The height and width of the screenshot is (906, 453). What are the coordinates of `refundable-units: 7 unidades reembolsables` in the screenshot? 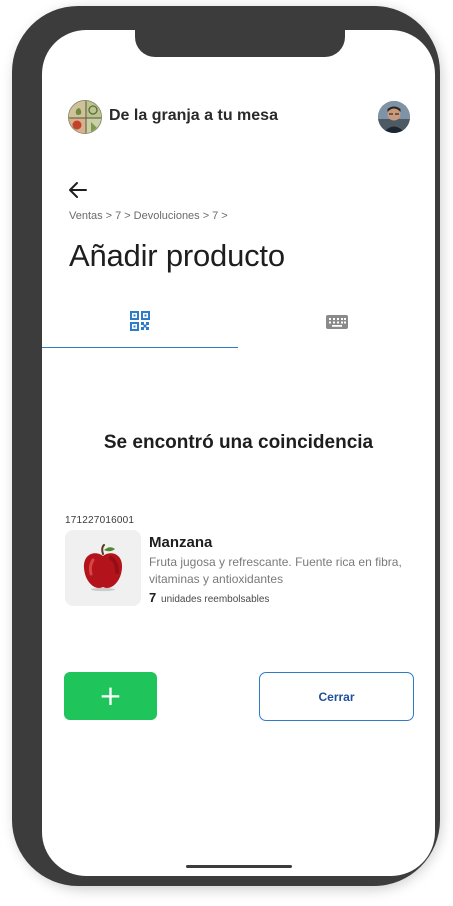 It's located at (209, 597).